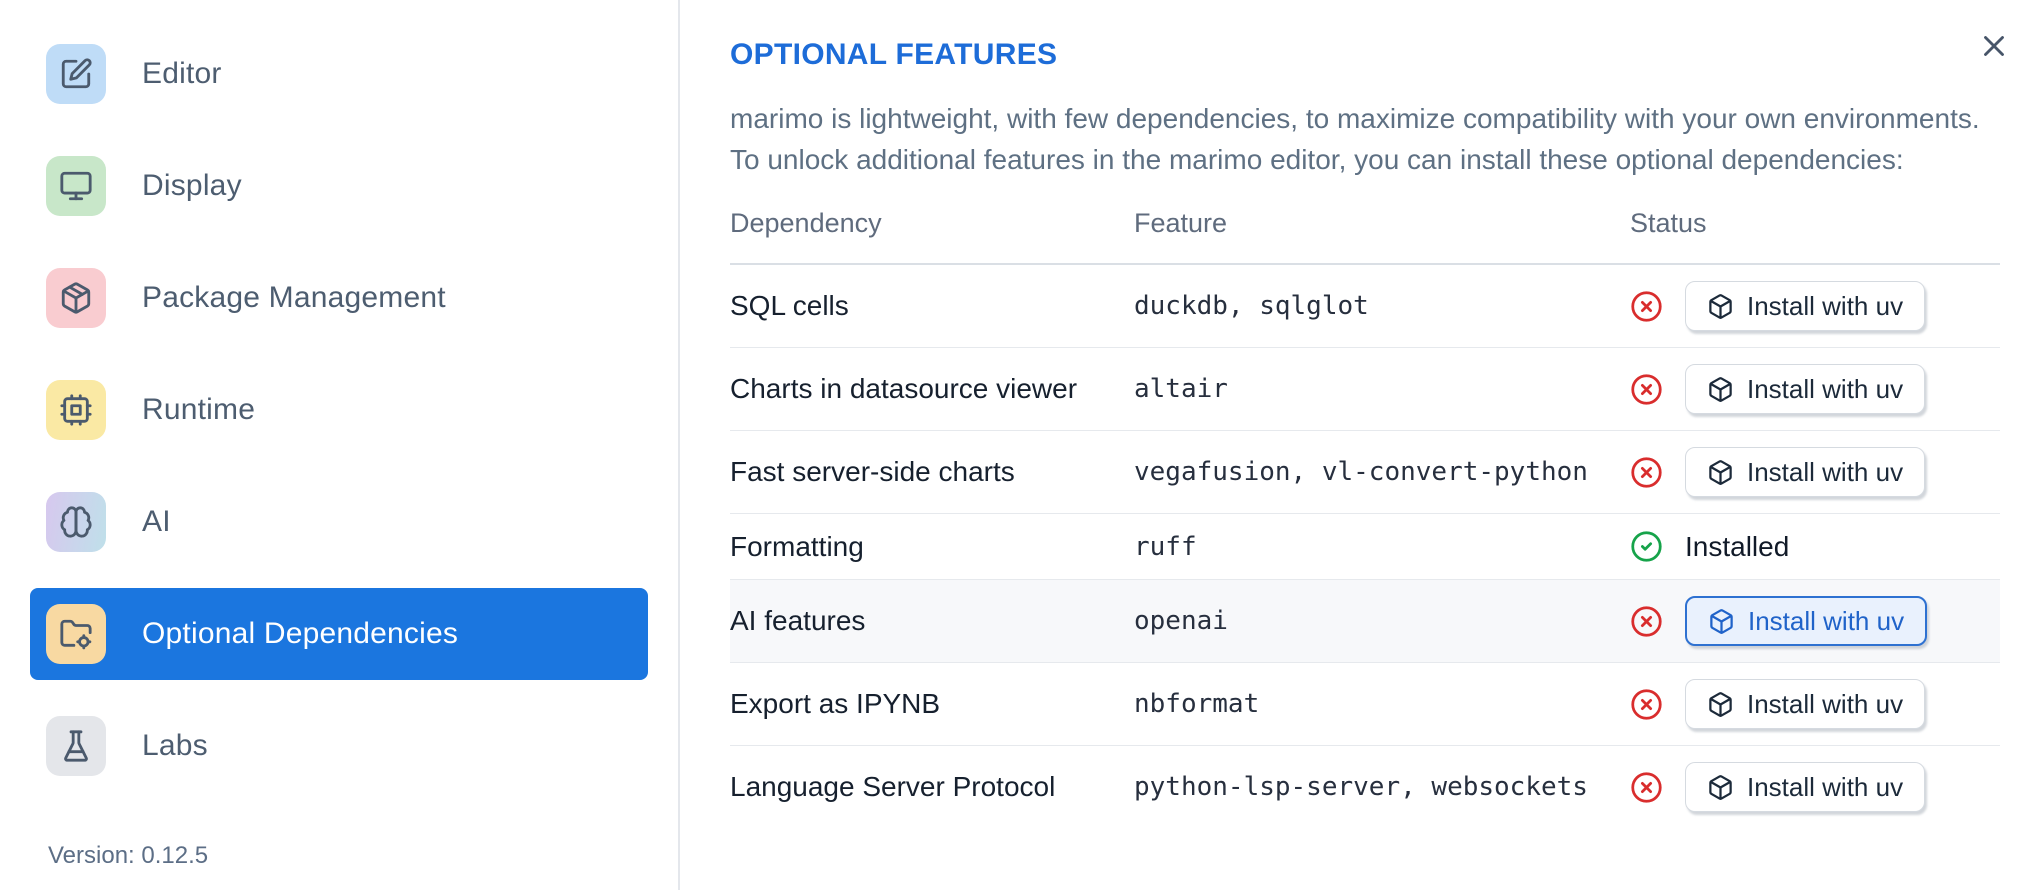  Describe the element at coordinates (156, 521) in the screenshot. I see `sidebar-item-label: AI` at that location.